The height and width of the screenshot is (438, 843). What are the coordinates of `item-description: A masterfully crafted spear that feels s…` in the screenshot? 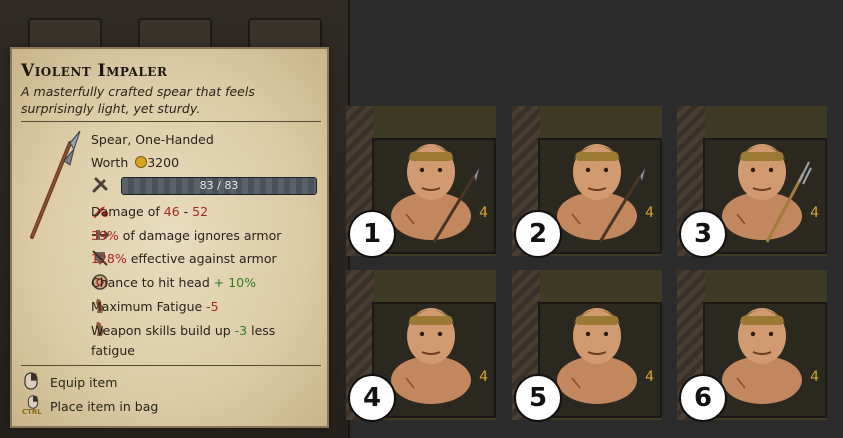 It's located at (138, 100).